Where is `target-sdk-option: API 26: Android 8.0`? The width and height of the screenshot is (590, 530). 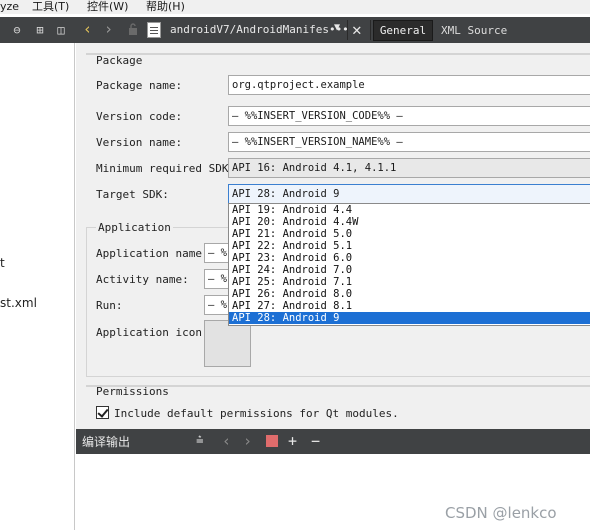 target-sdk-option: API 26: Android 8.0 is located at coordinates (409, 294).